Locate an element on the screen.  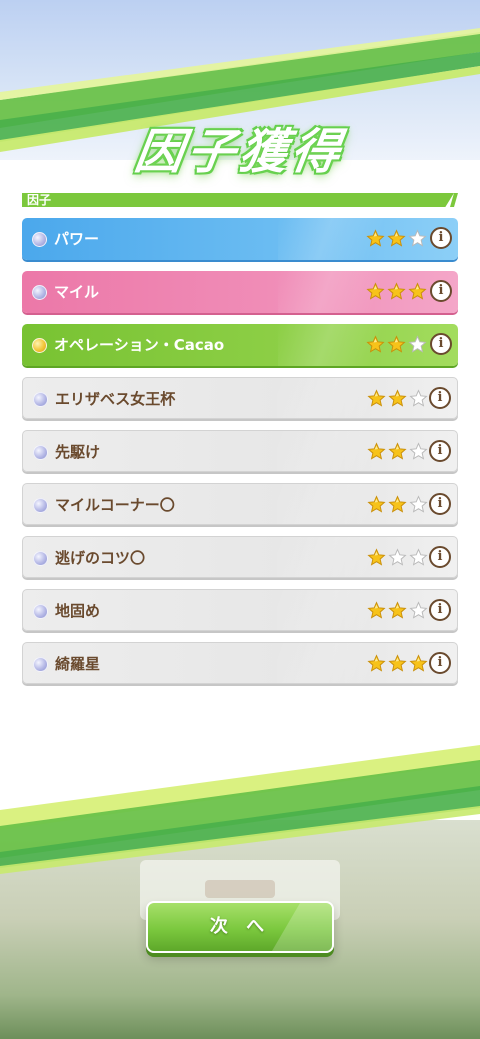
factor-row: マイルコーナー〇 i is located at coordinates (240, 504).